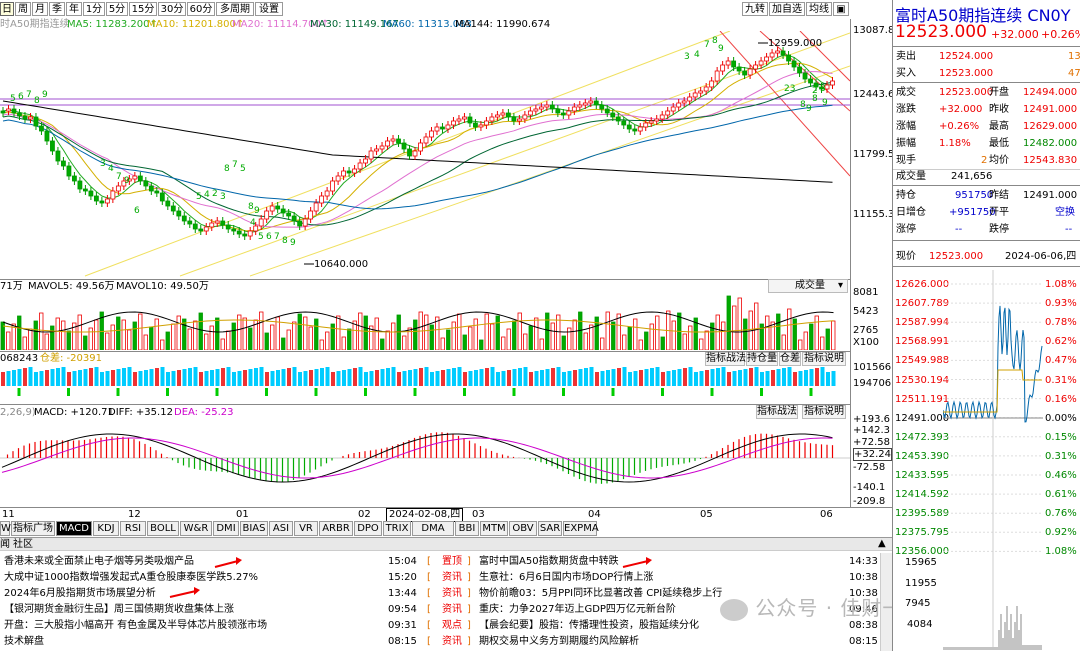  Describe the element at coordinates (819, 9) in the screenshot. I see `ma-button: 均线` at that location.